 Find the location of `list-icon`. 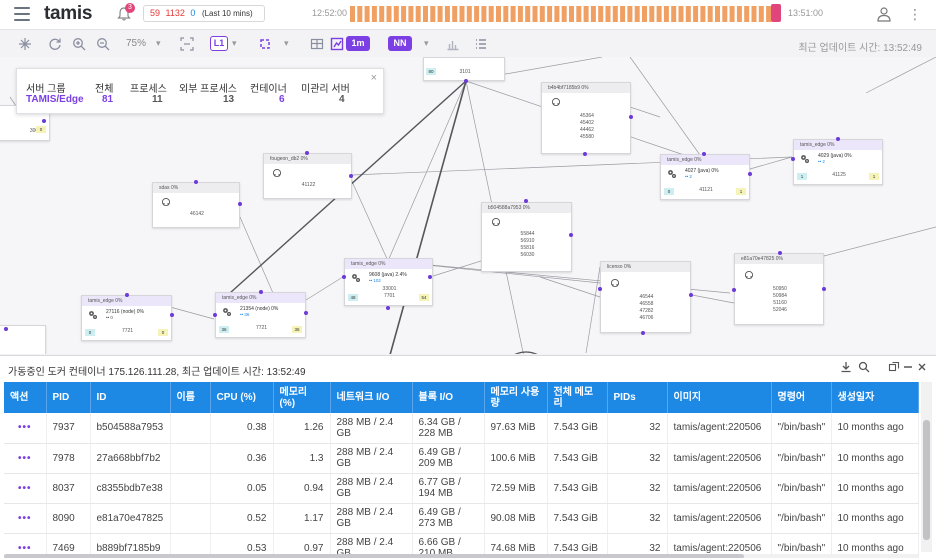

list-icon is located at coordinates (481, 44).